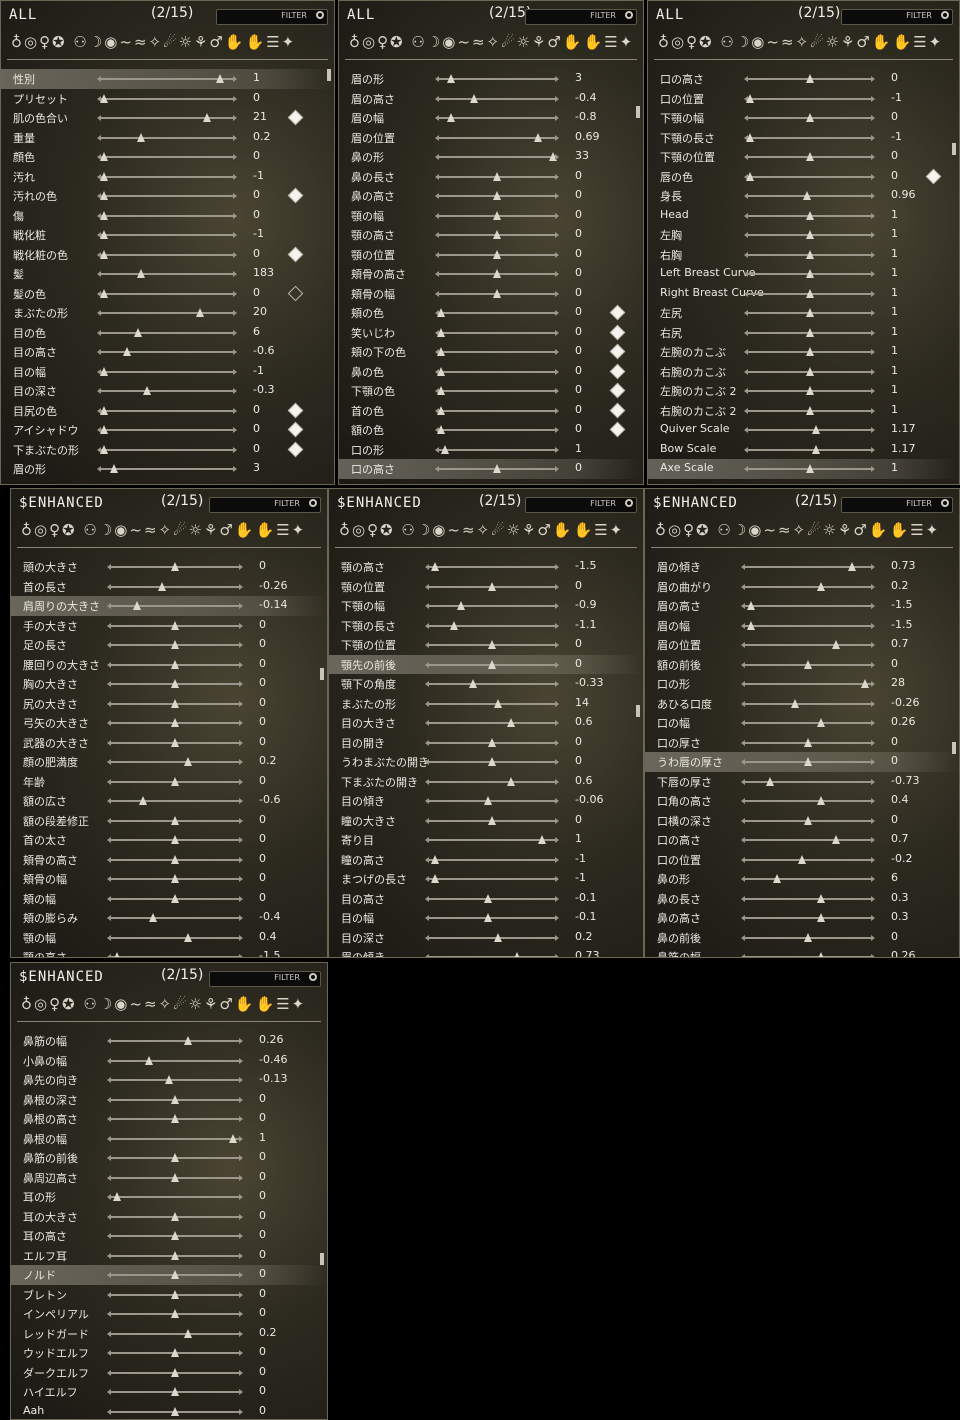  Describe the element at coordinates (486, 782) in the screenshot. I see `slider-row: 下まぶたの開き 0.6` at that location.